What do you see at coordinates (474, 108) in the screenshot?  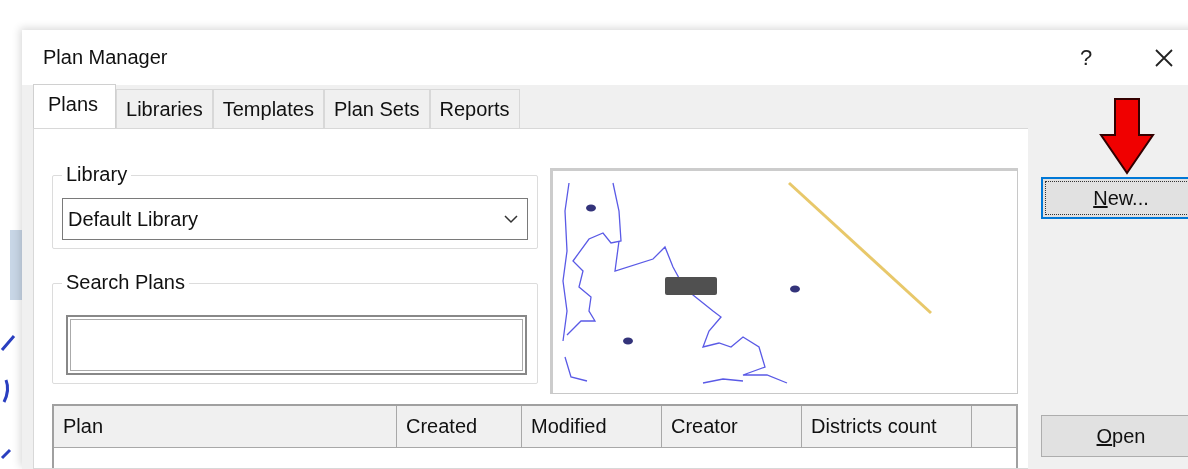 I see `tab: Reports` at bounding box center [474, 108].